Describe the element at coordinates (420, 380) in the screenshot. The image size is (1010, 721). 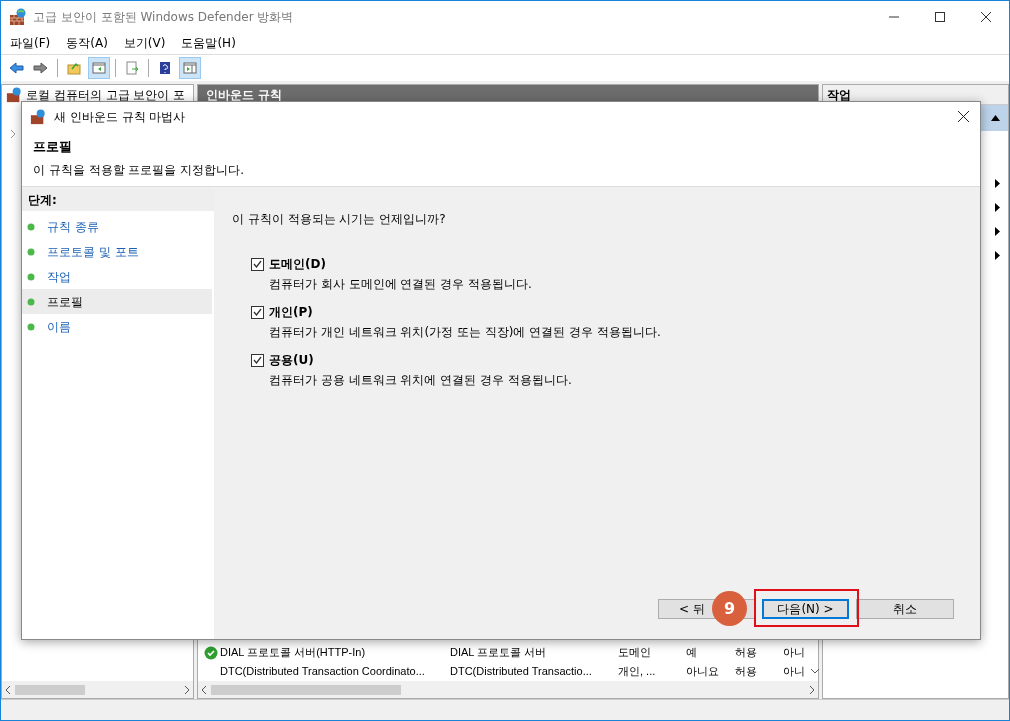
I see `description-text: 컴퓨터가 공용 네트워크 위치에 연결된 경우 적용됩니다.` at that location.